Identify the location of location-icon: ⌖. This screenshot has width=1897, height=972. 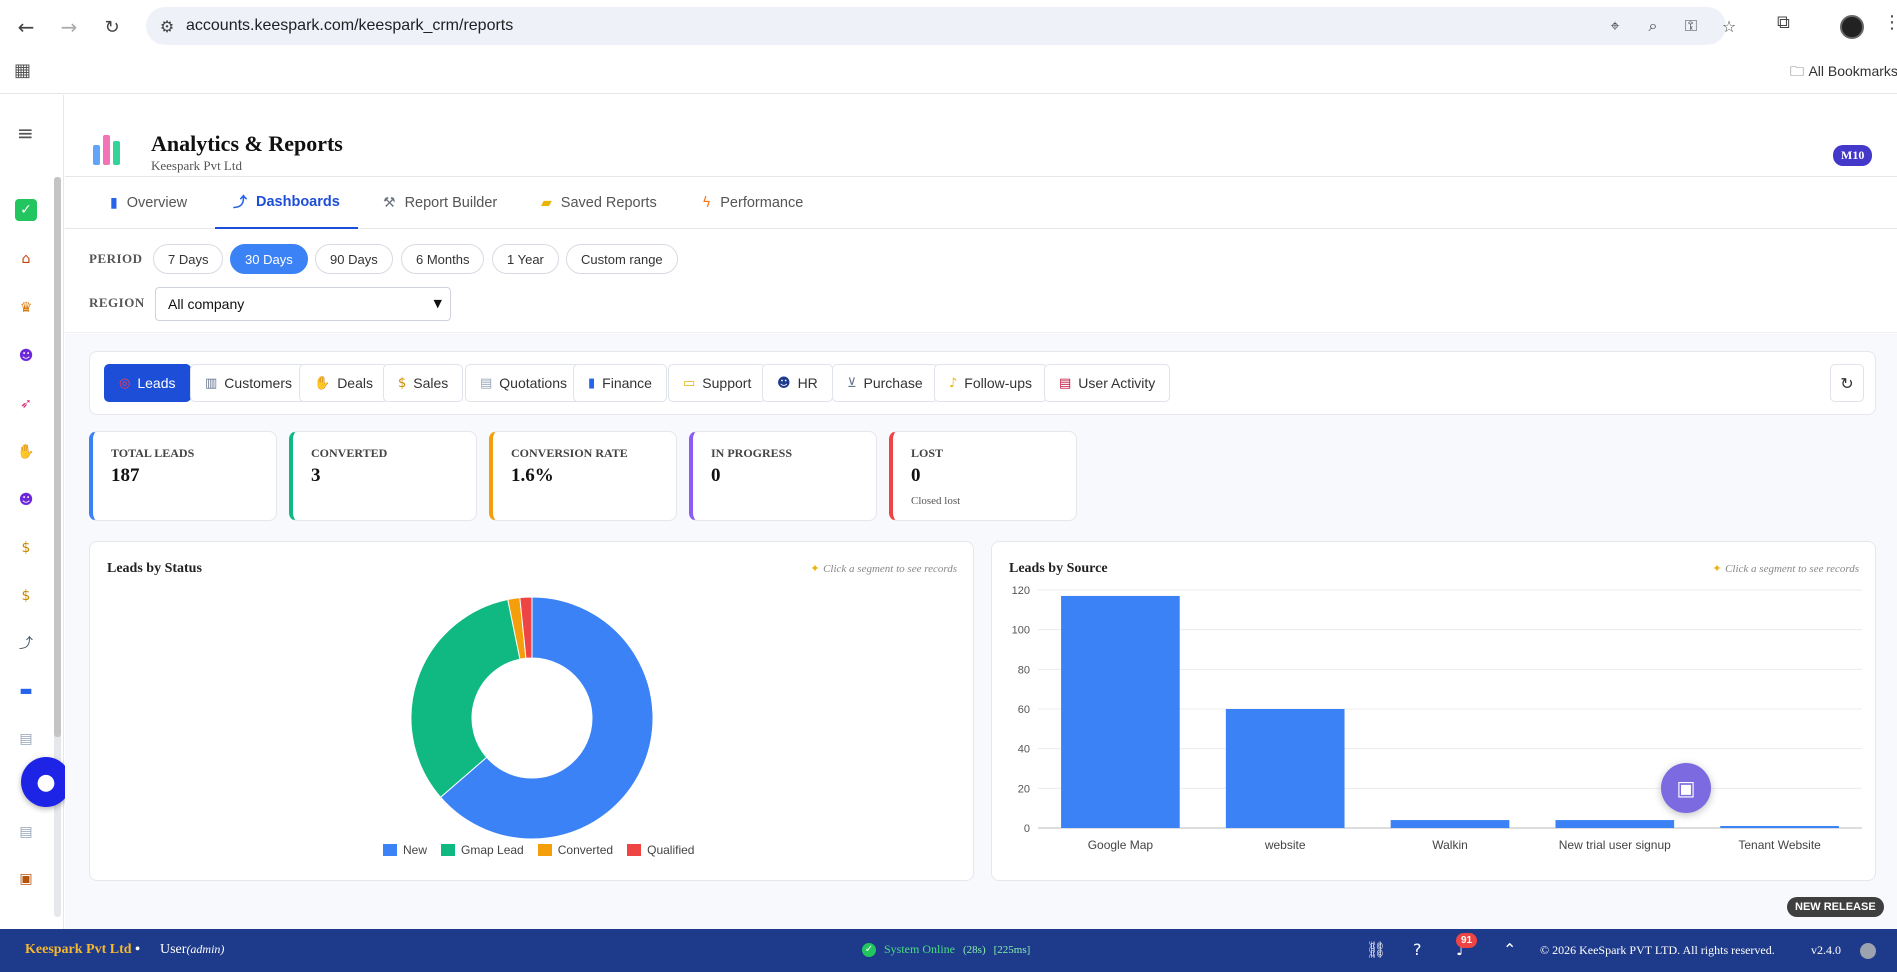
(1615, 26).